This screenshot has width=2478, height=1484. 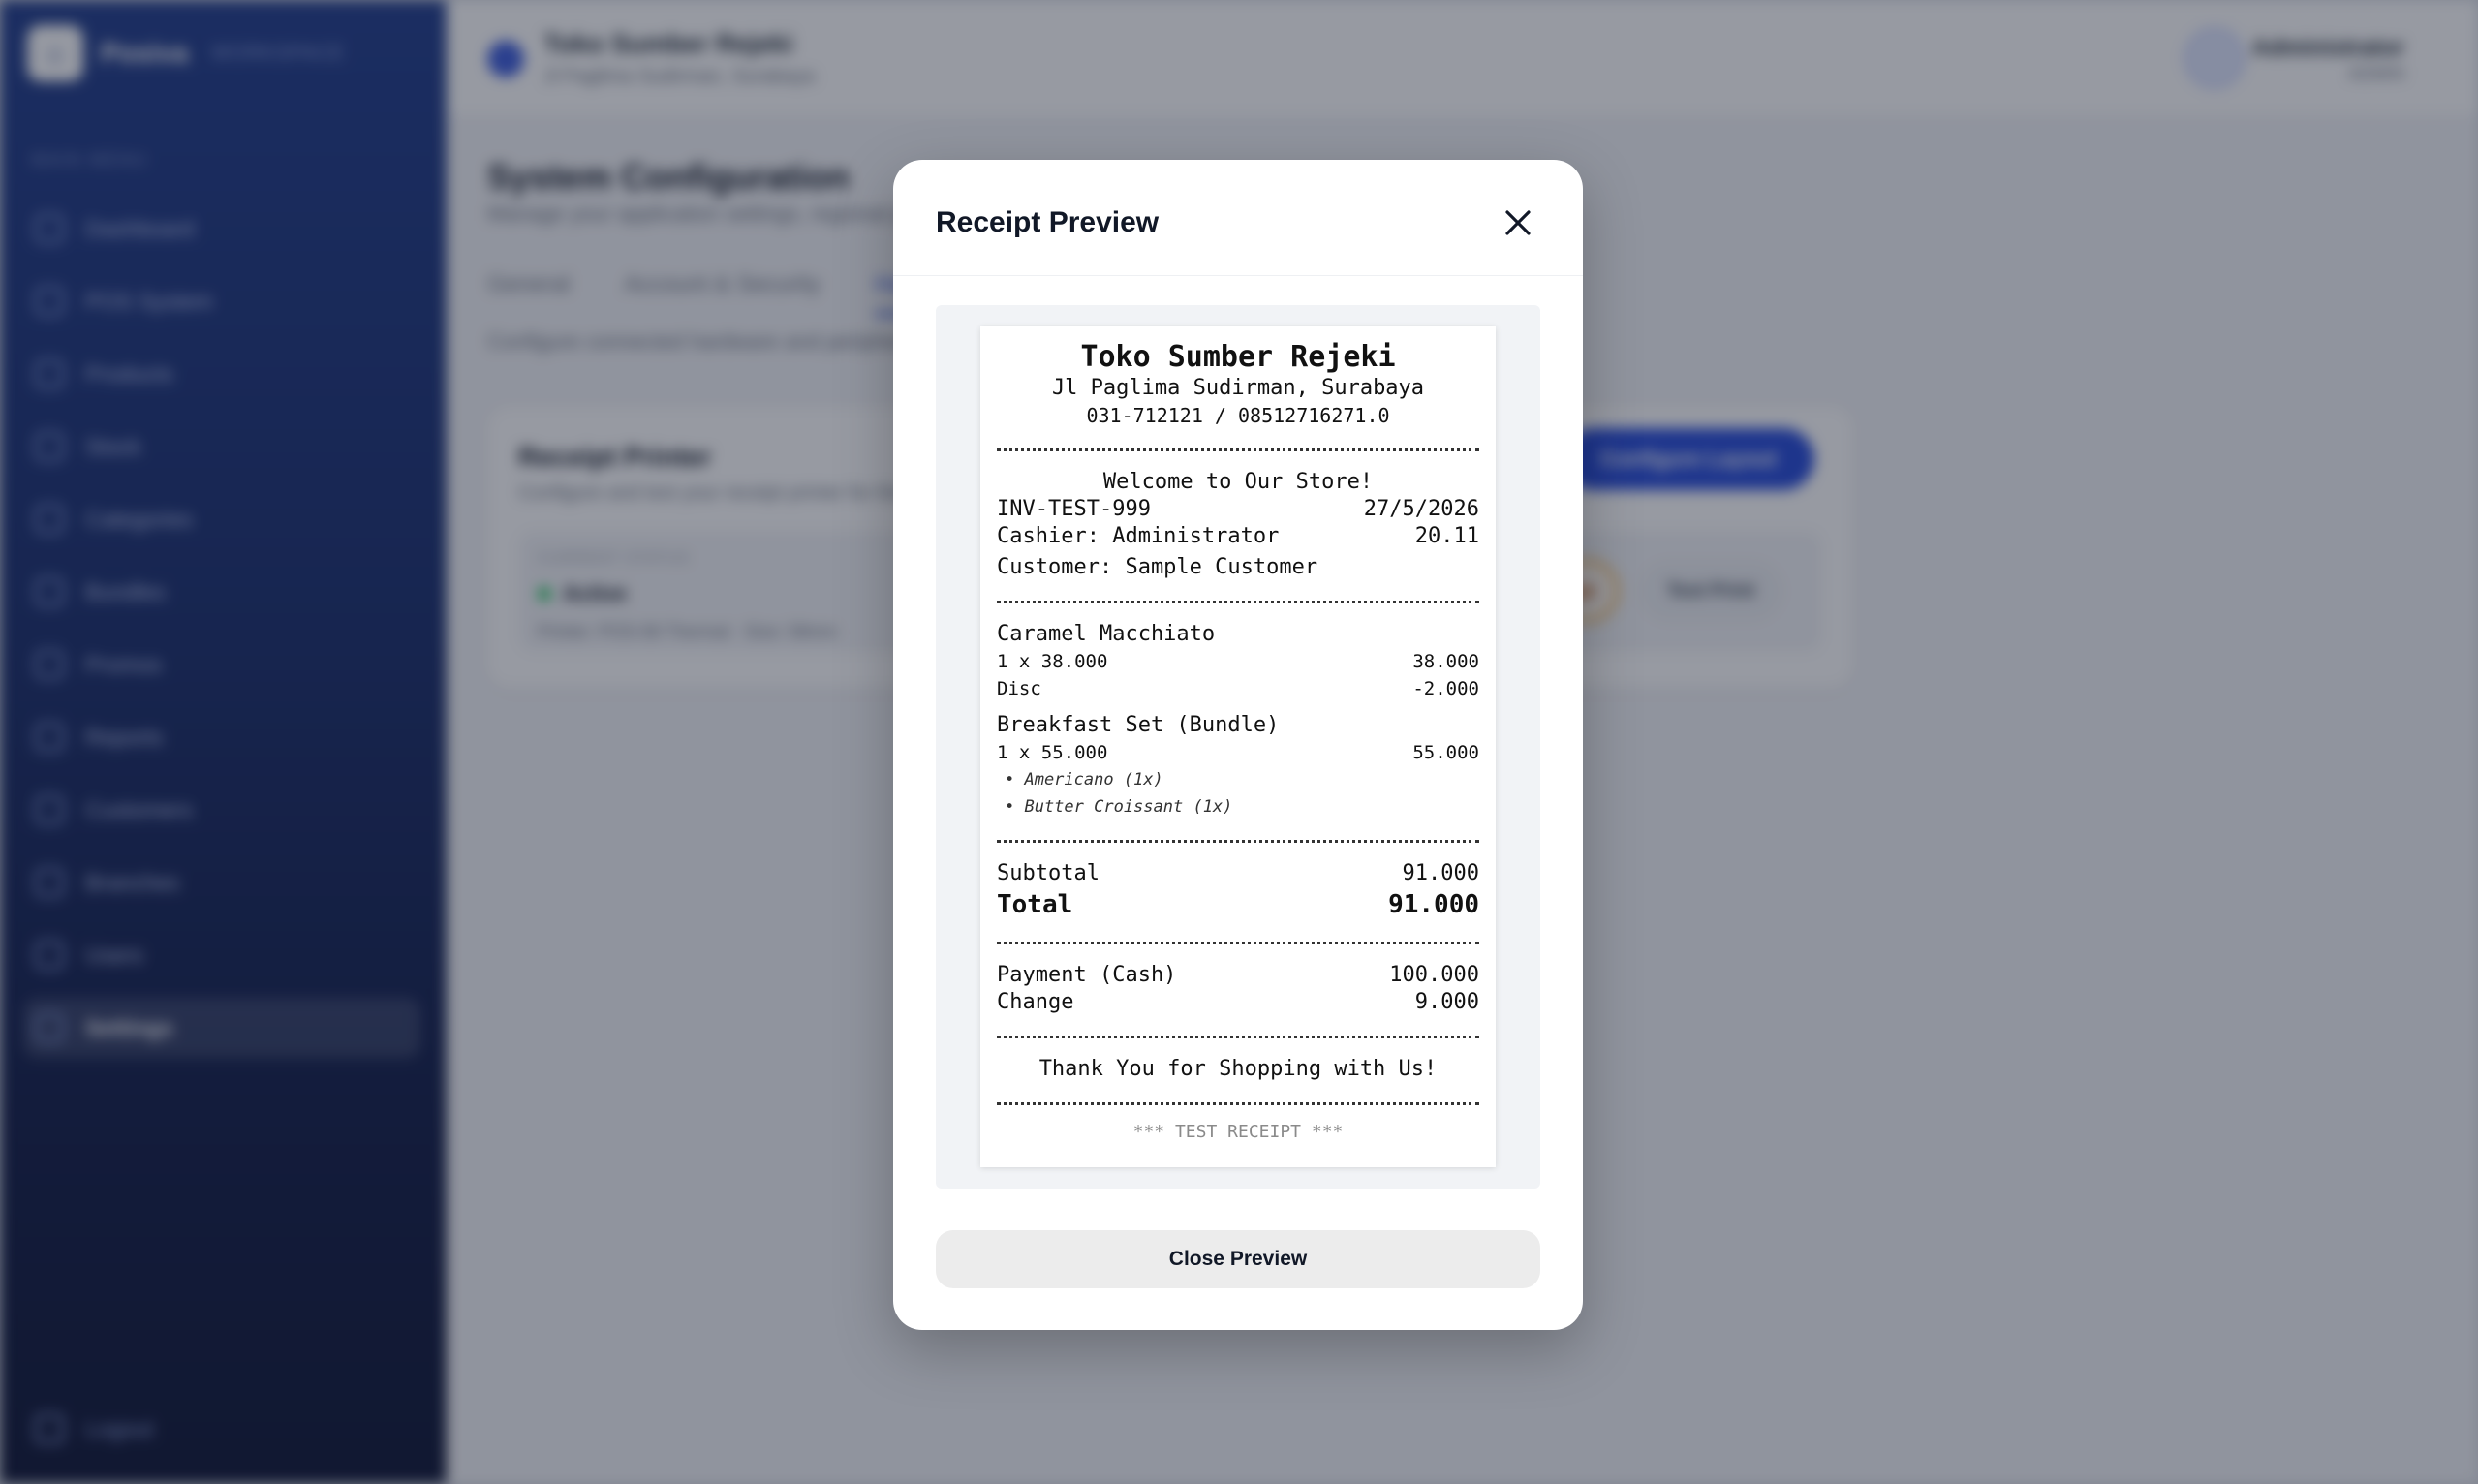 I want to click on receipt-payment-label: Payment (Cash), so click(x=1087, y=975).